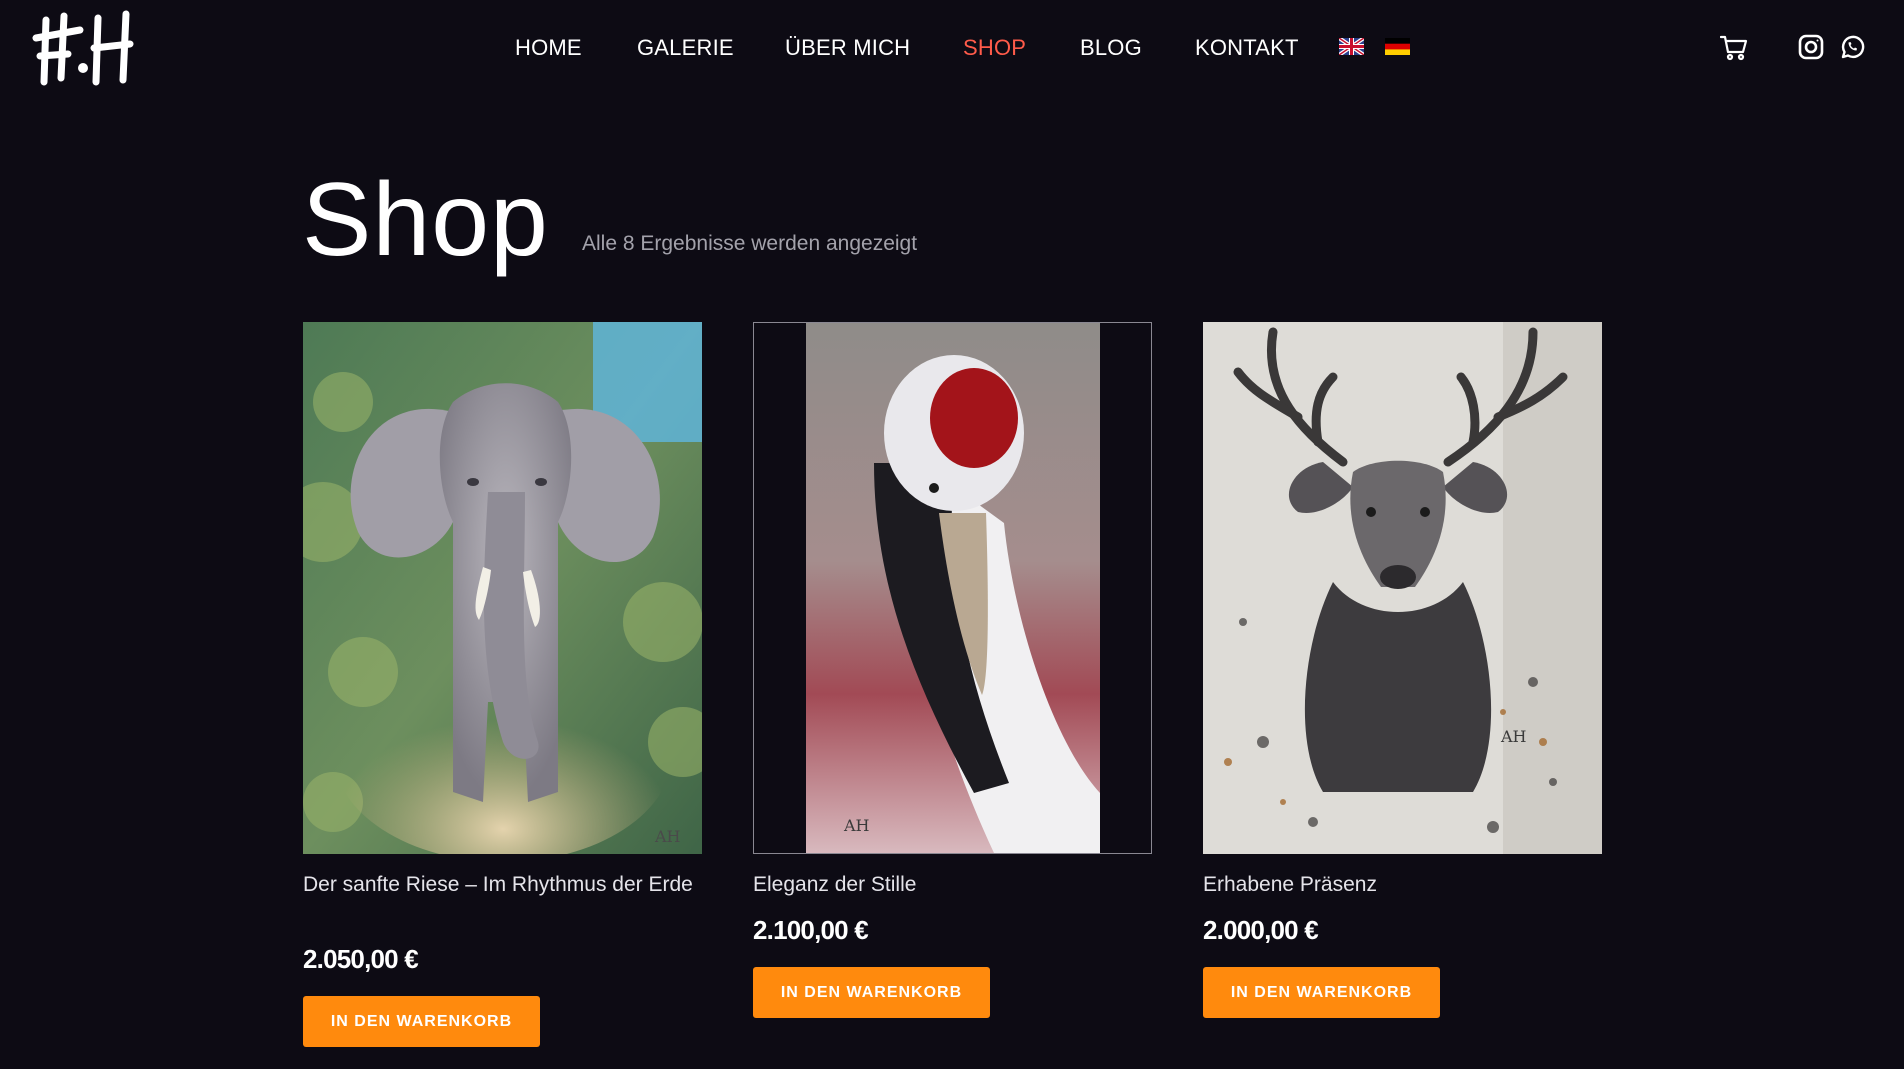 This screenshot has height=1069, width=1904. What do you see at coordinates (994, 48) in the screenshot?
I see `nav-shop: SHOP` at bounding box center [994, 48].